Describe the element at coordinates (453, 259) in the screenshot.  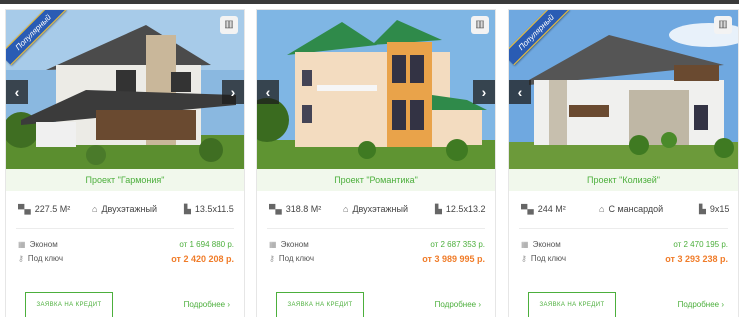
I see `turnkey-price: от 3 989 995 р.` at that location.